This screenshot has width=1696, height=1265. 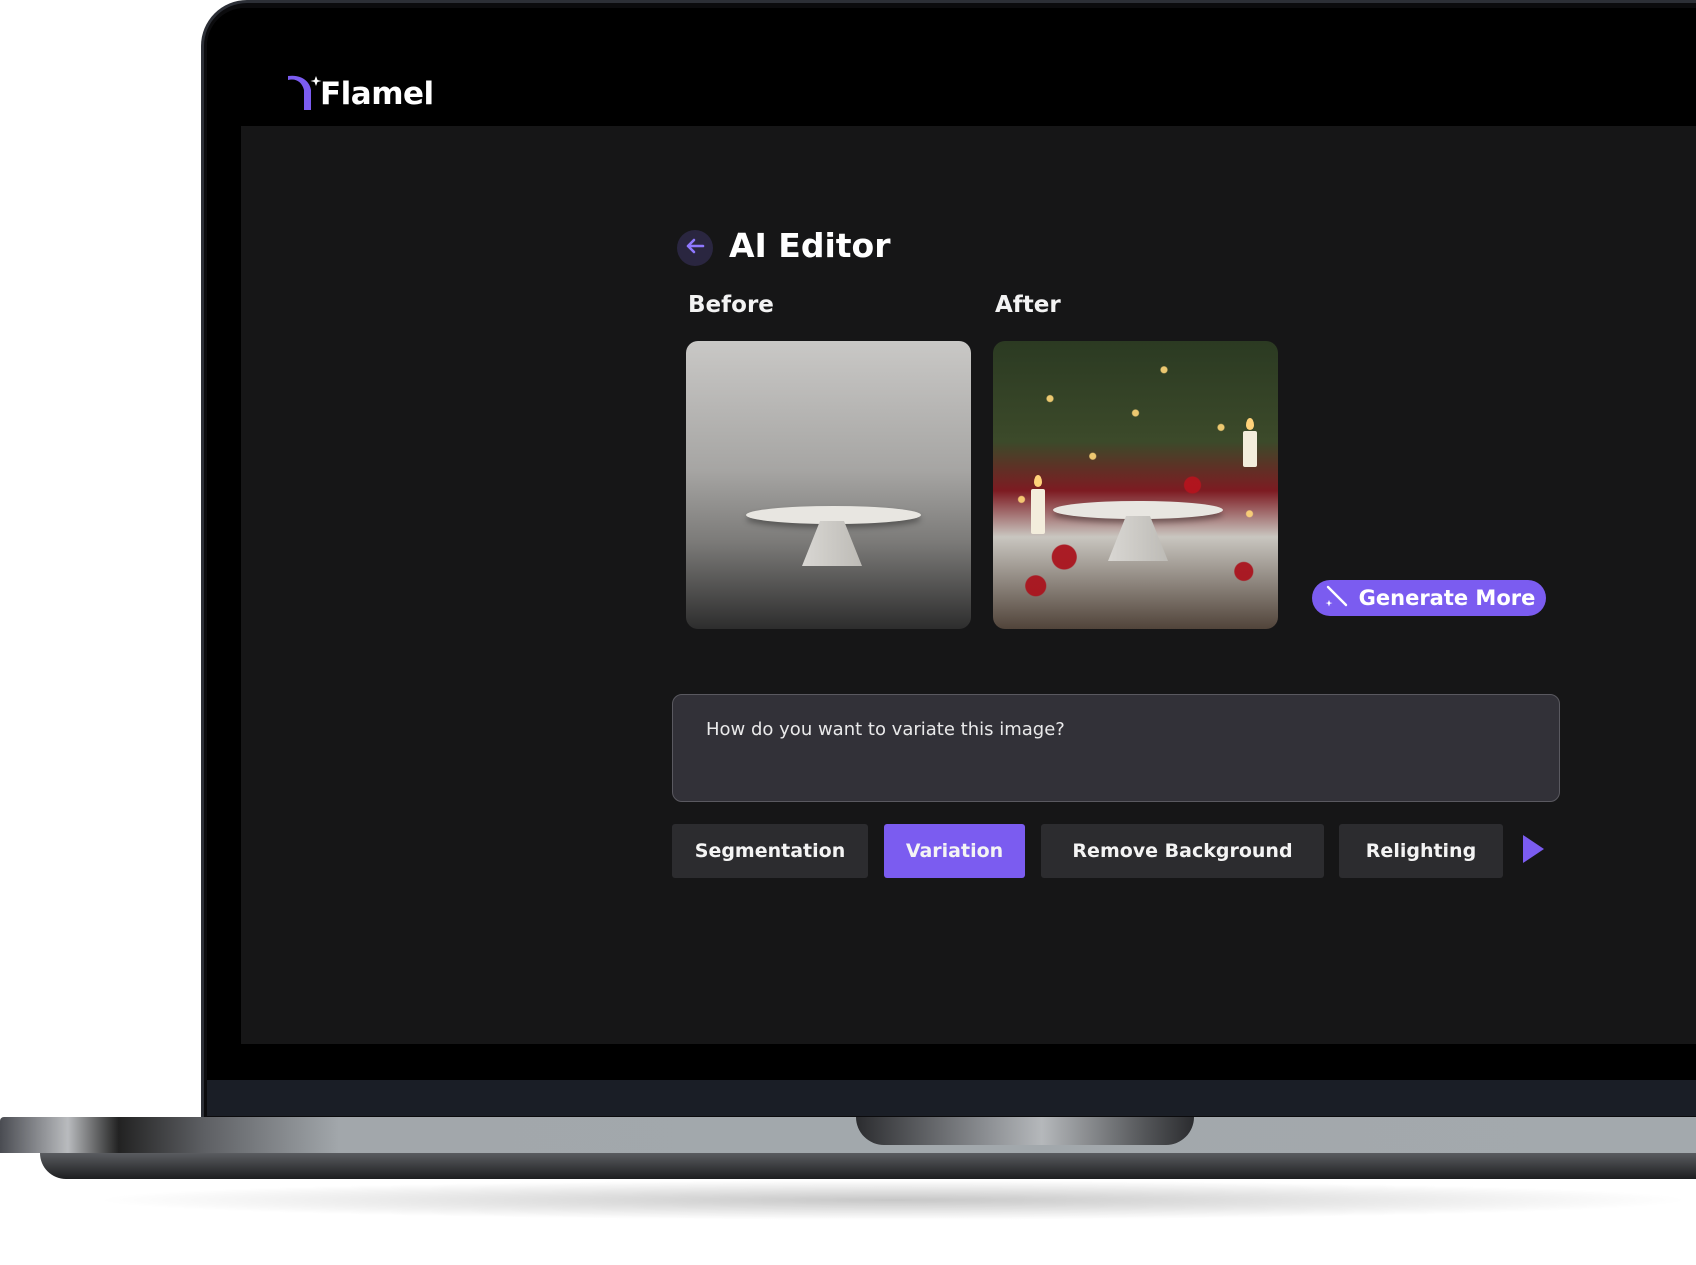 What do you see at coordinates (828, 485) in the screenshot?
I see `before-image` at bounding box center [828, 485].